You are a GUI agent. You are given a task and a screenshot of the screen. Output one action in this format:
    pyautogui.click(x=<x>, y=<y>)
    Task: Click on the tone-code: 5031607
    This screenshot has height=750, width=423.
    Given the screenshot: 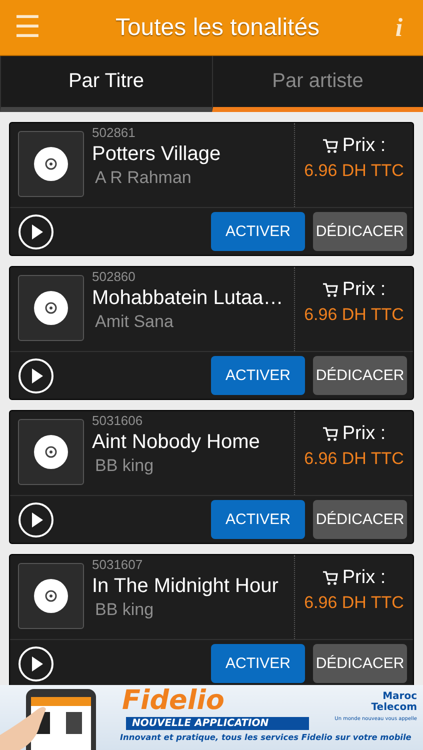 What is the action you would take?
    pyautogui.click(x=118, y=564)
    